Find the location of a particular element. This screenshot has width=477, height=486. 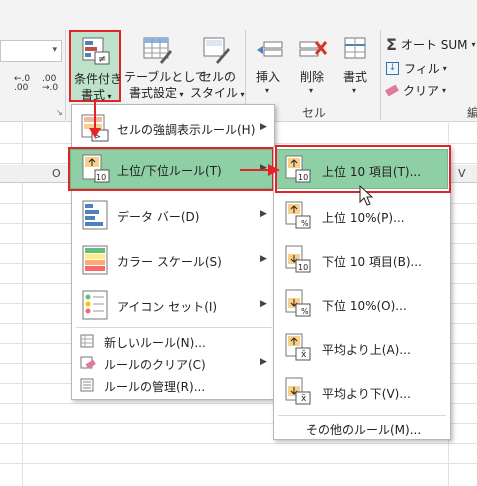

conditional-formatting-label-2: 書式 is located at coordinates (93, 95).